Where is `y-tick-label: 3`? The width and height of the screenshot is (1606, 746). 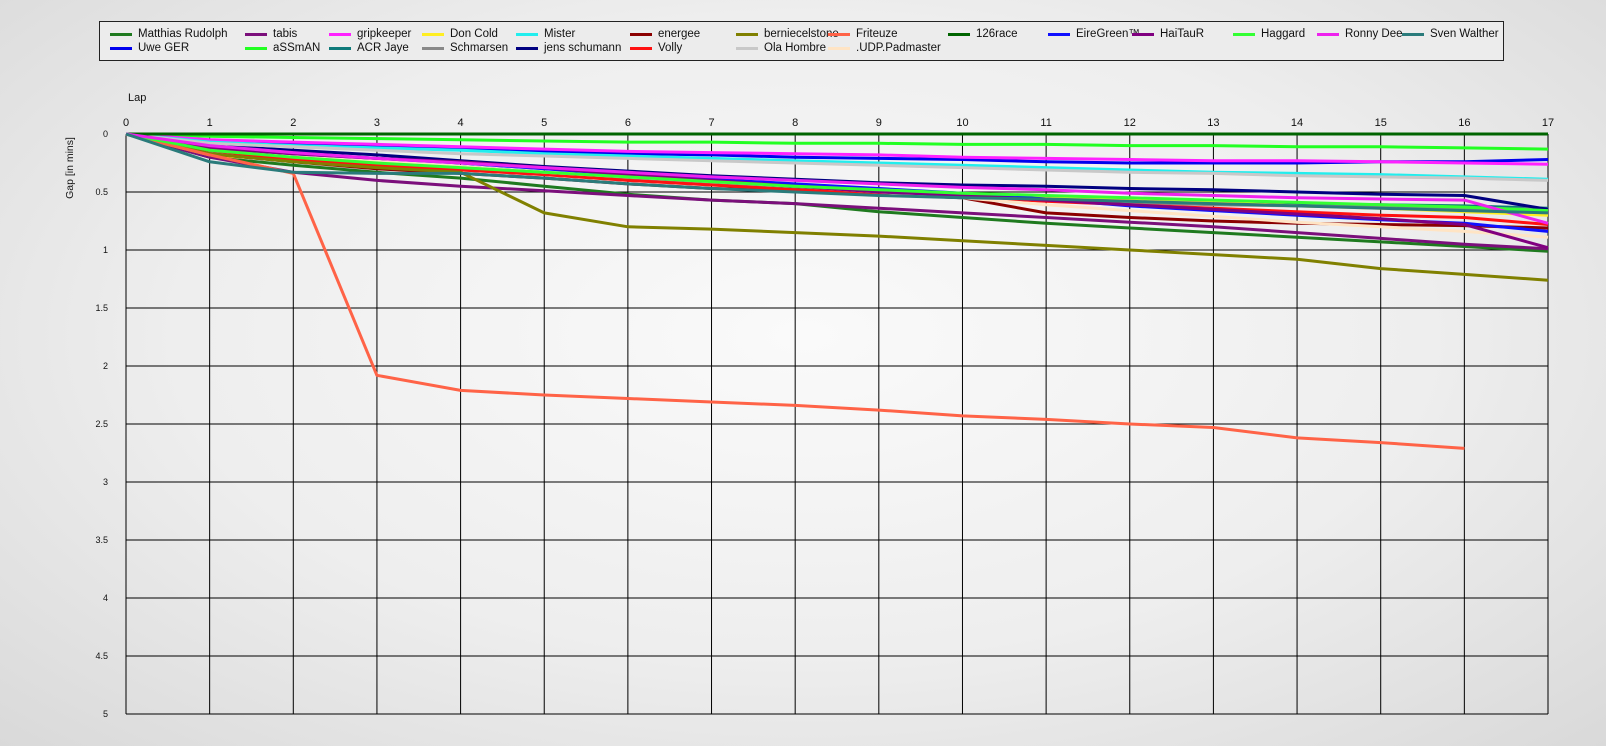
y-tick-label: 3 is located at coordinates (105, 482).